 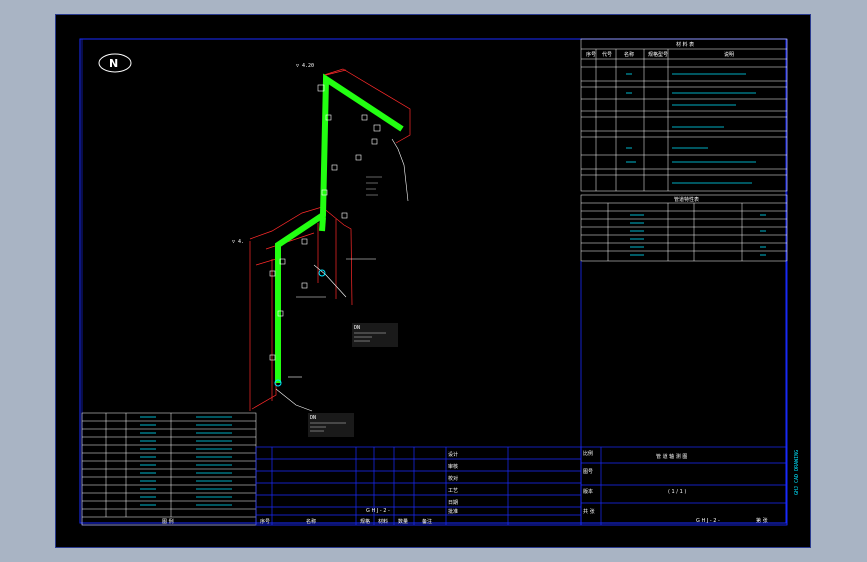 I want to click on pipe-property-table, so click(x=684, y=228).